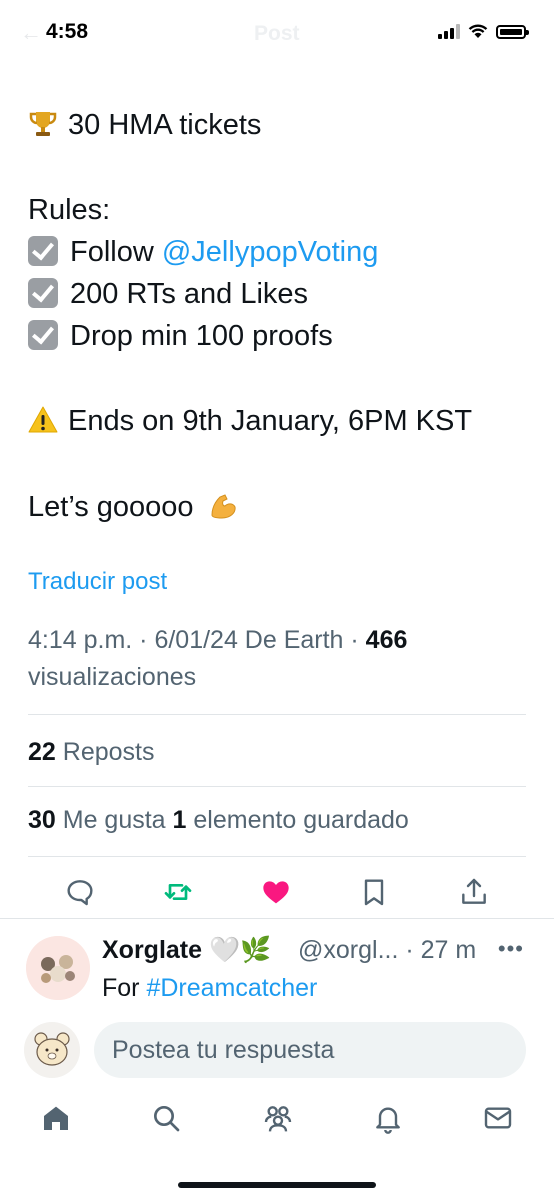 This screenshot has width=554, height=1200. What do you see at coordinates (223, 506) in the screenshot?
I see `flexed-biceps-icon` at bounding box center [223, 506].